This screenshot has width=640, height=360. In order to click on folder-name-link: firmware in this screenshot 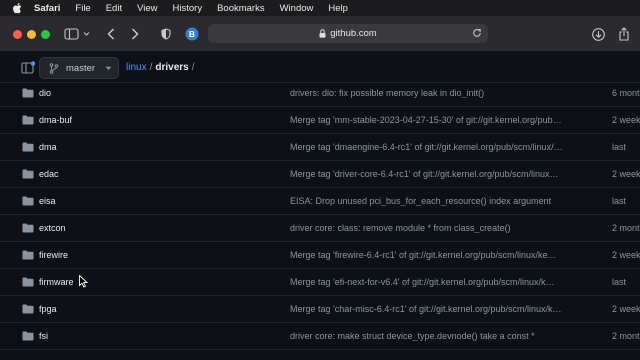, I will do `click(56, 282)`.